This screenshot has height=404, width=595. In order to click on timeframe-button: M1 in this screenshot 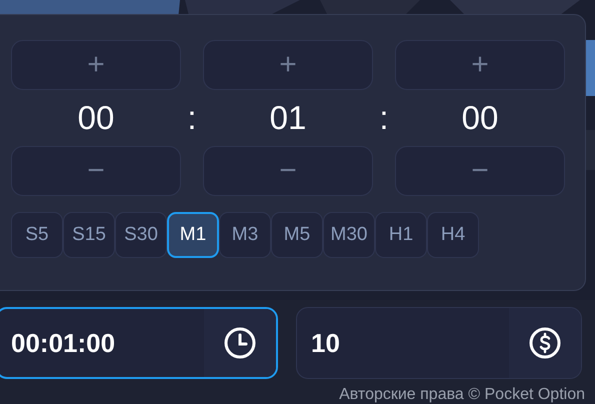, I will do `click(193, 235)`.